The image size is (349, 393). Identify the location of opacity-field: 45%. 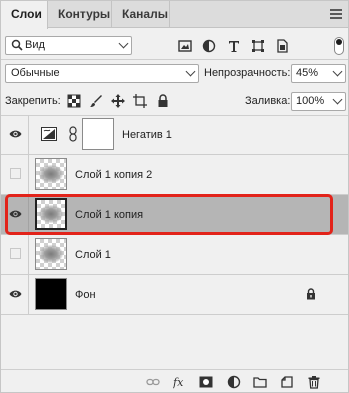
(318, 73).